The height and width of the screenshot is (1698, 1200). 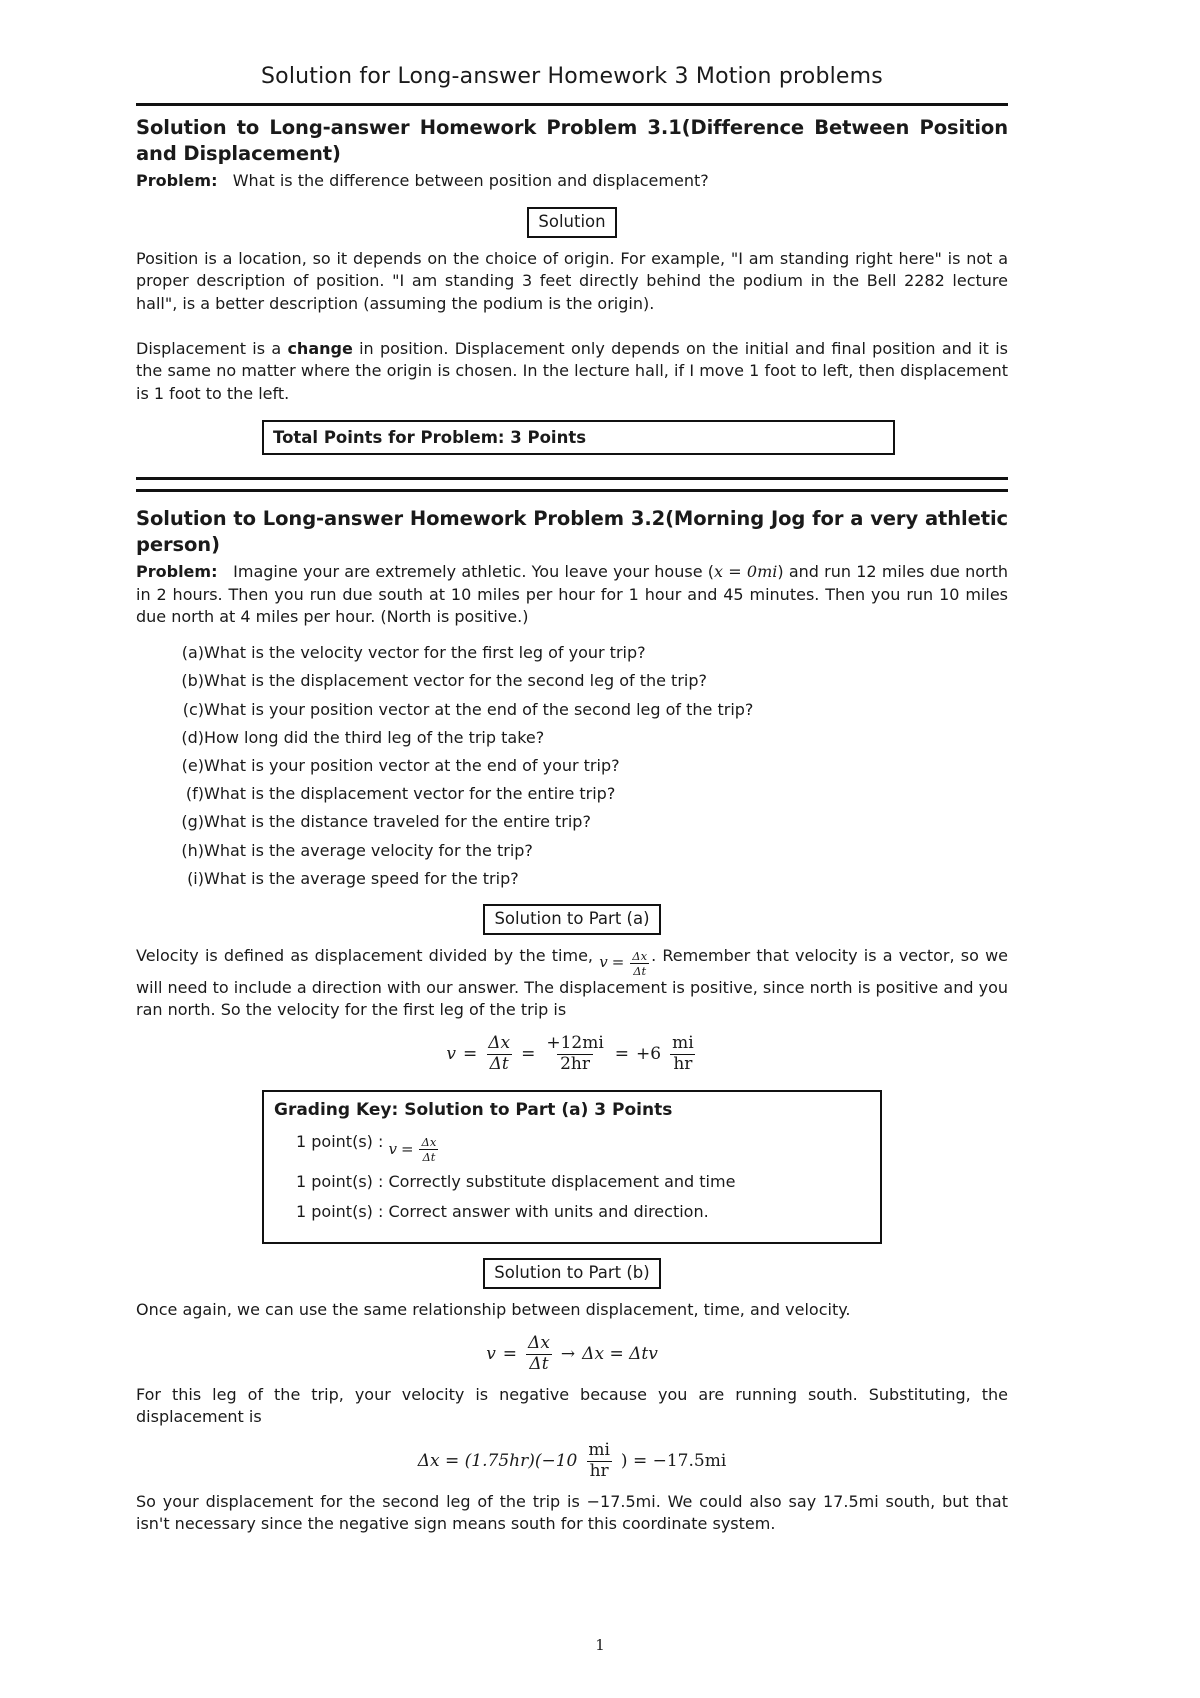 I want to click on grading-key-item: 1 point(s) : v = Δx Δt, so click(x=583, y=1146).